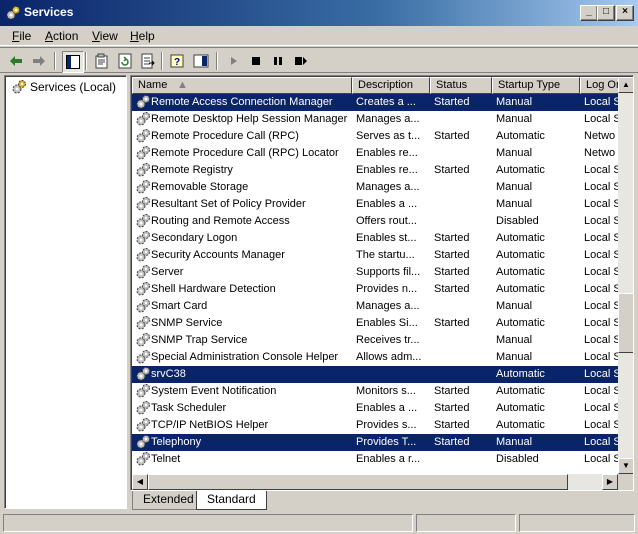 The image size is (638, 534). I want to click on tab-extended: Extended, so click(168, 500).